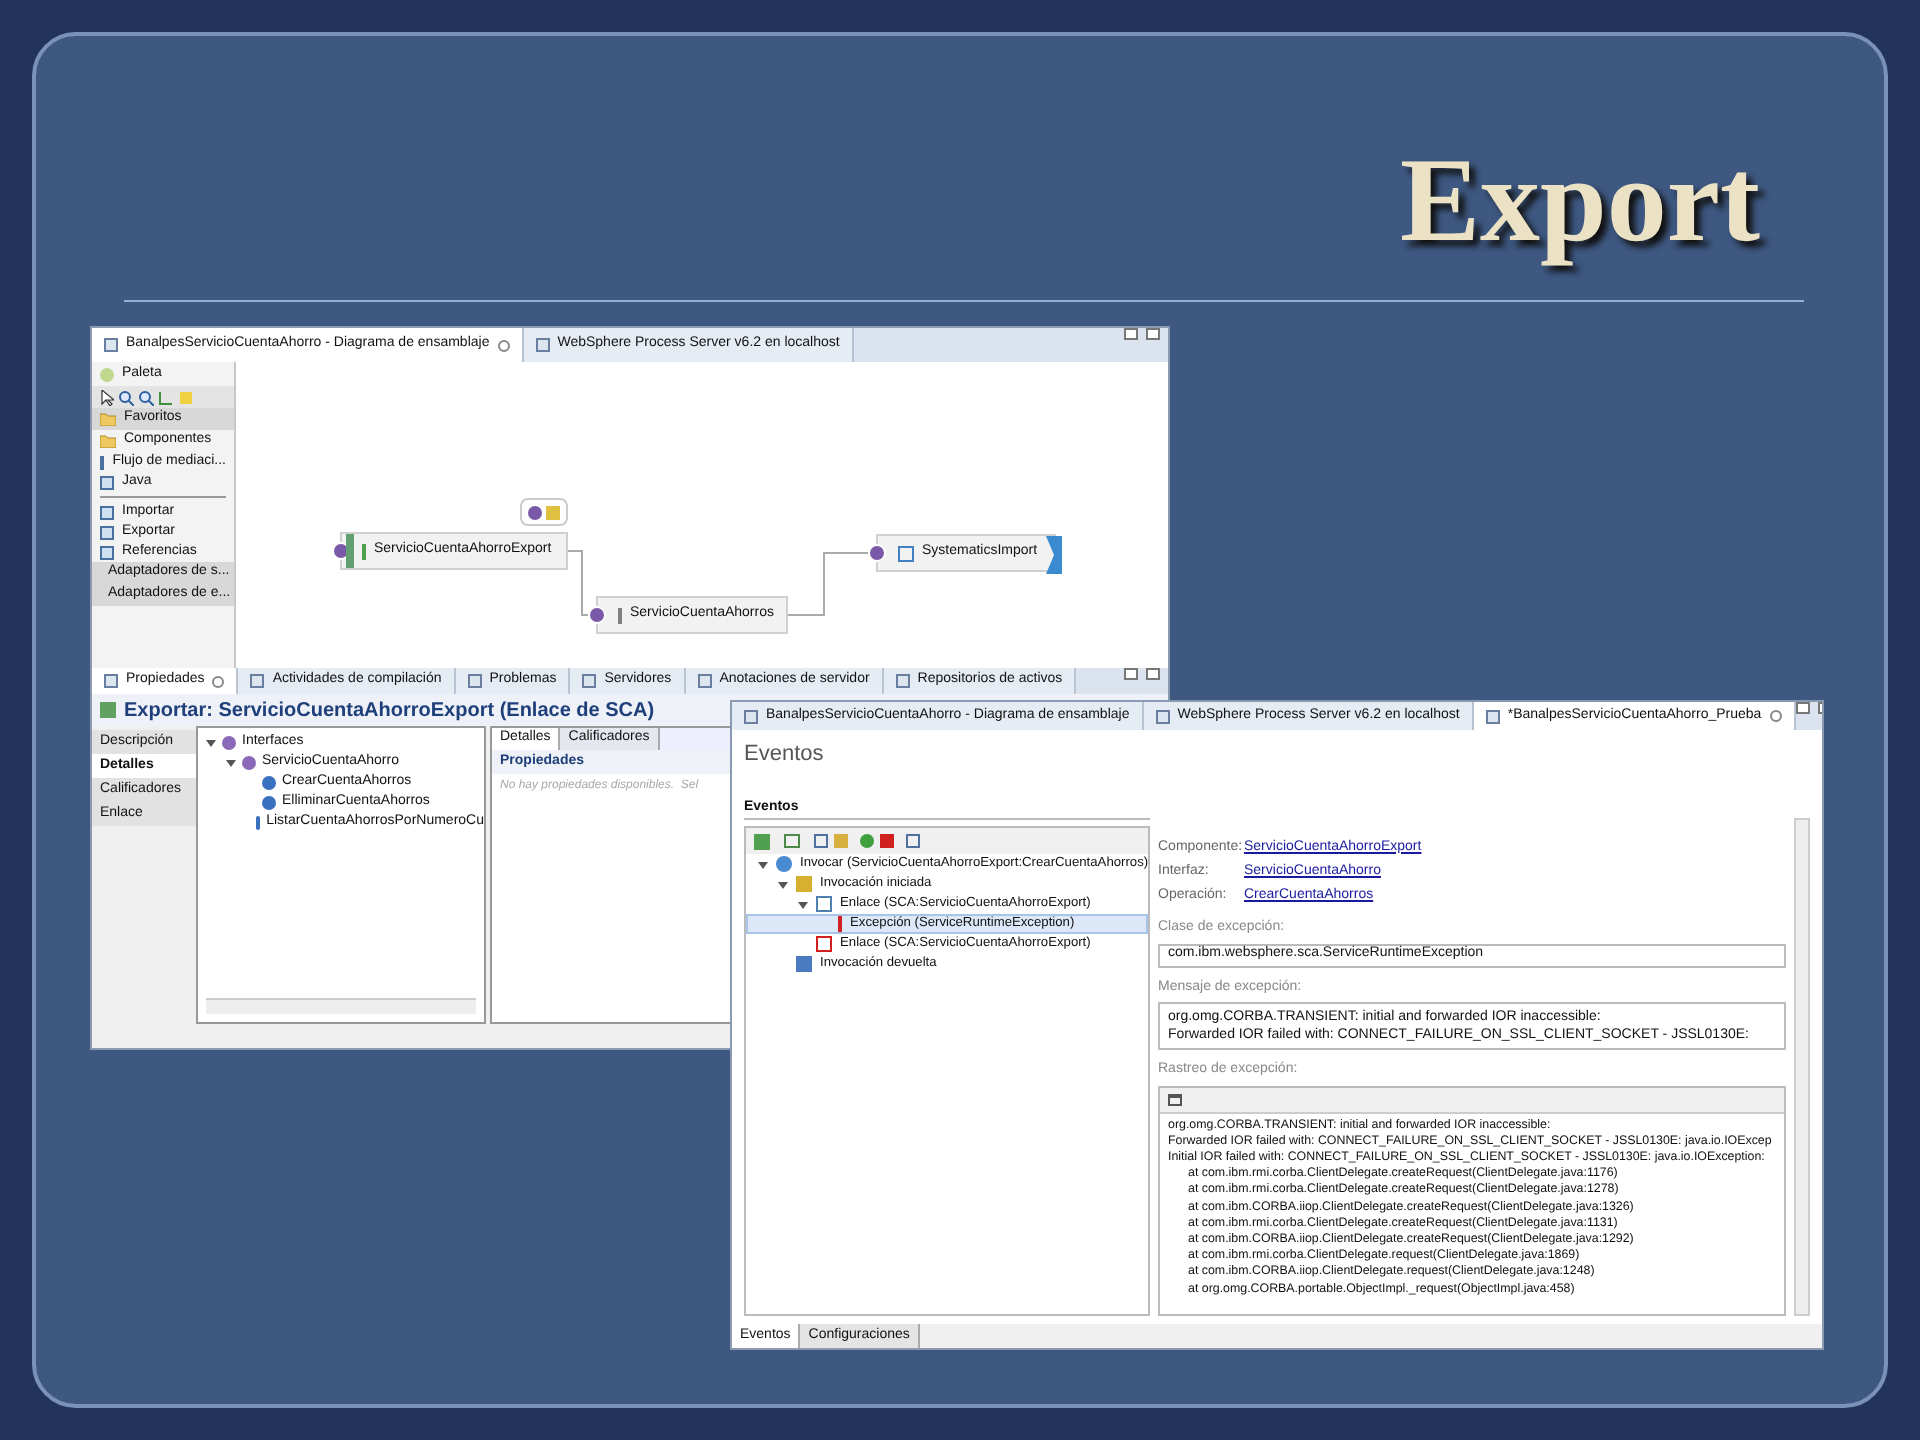 The height and width of the screenshot is (1440, 1920). I want to click on link-error-icon, so click(824, 944).